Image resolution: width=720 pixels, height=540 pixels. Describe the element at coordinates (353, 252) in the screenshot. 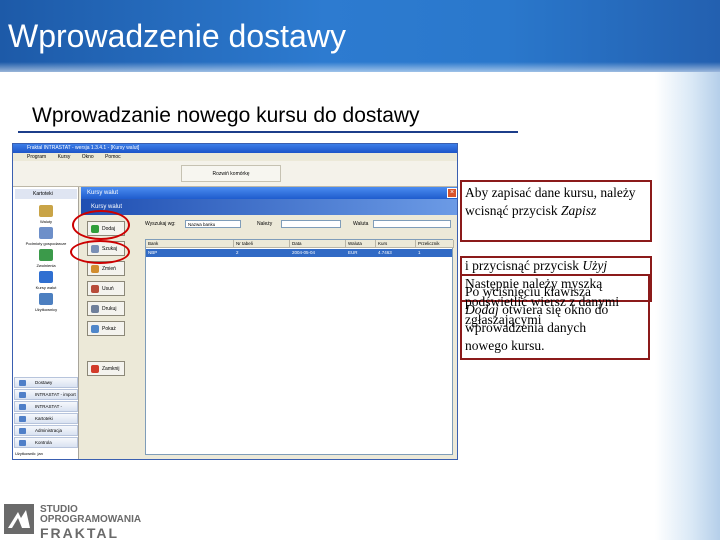

I see `table-cell: EUR` at that location.